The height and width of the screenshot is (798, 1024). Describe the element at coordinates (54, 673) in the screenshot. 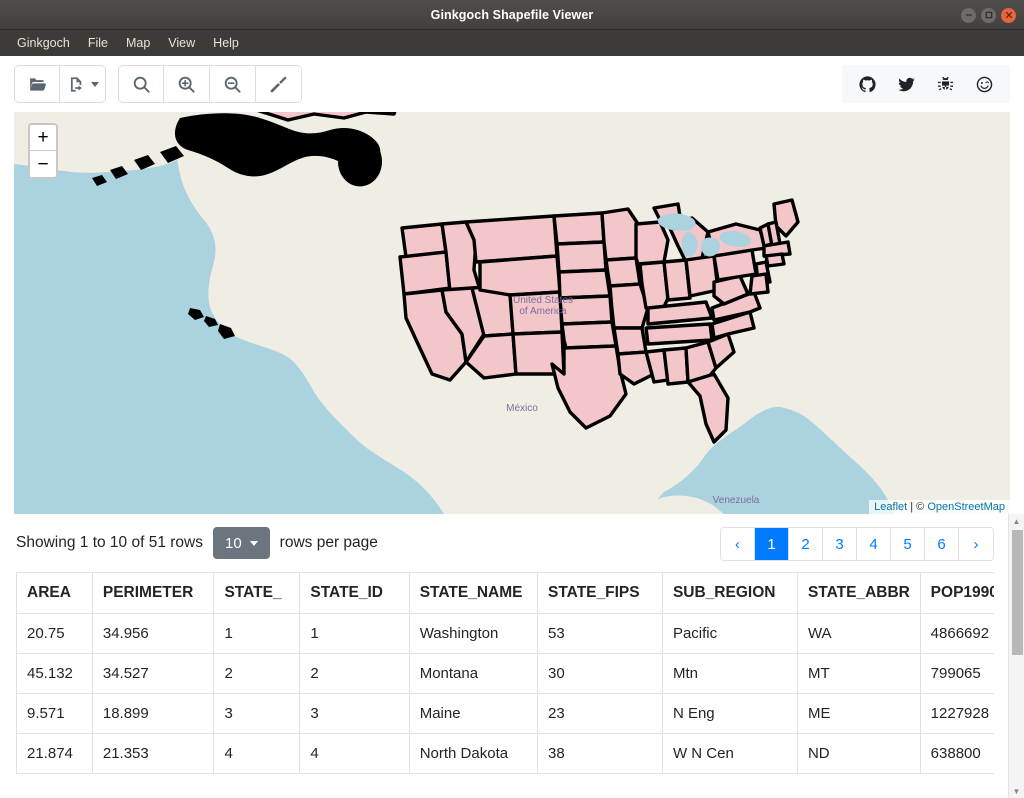

I see `cell-area: 45.132` at that location.